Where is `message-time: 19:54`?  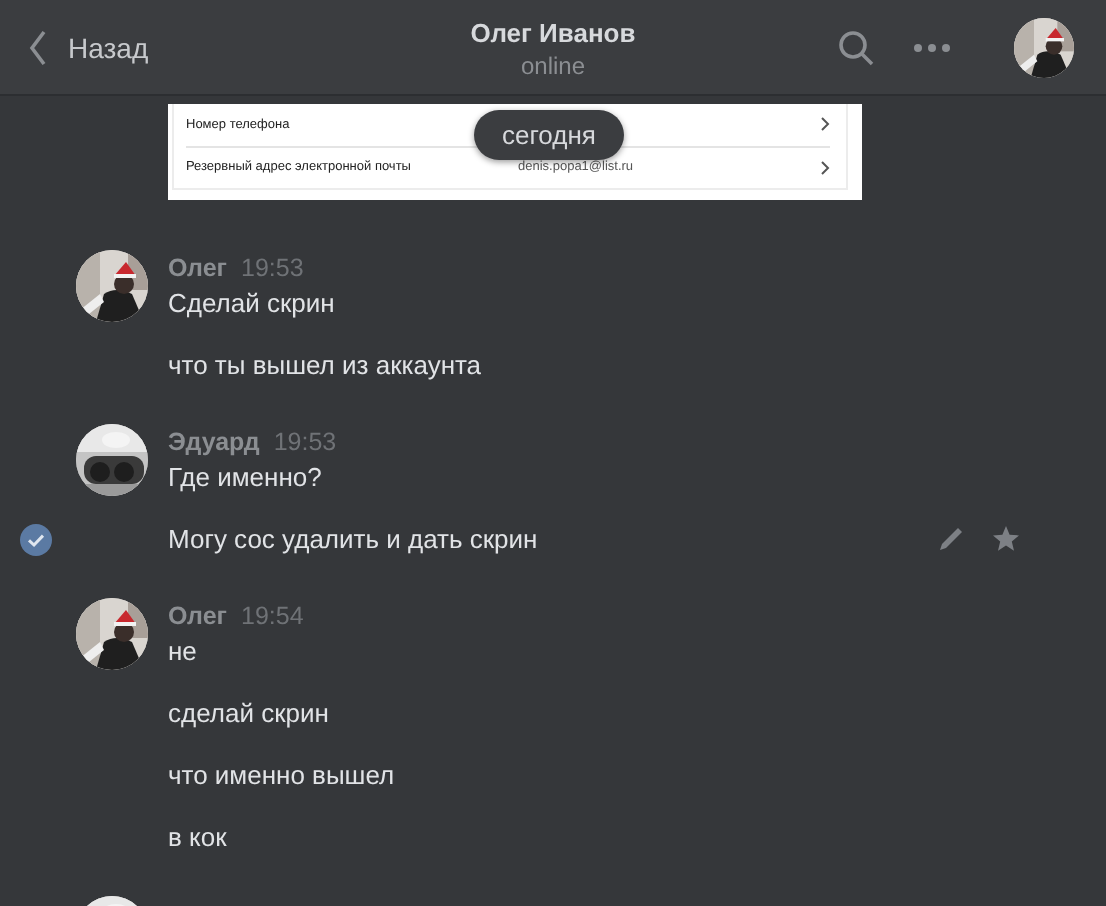
message-time: 19:54 is located at coordinates (272, 617).